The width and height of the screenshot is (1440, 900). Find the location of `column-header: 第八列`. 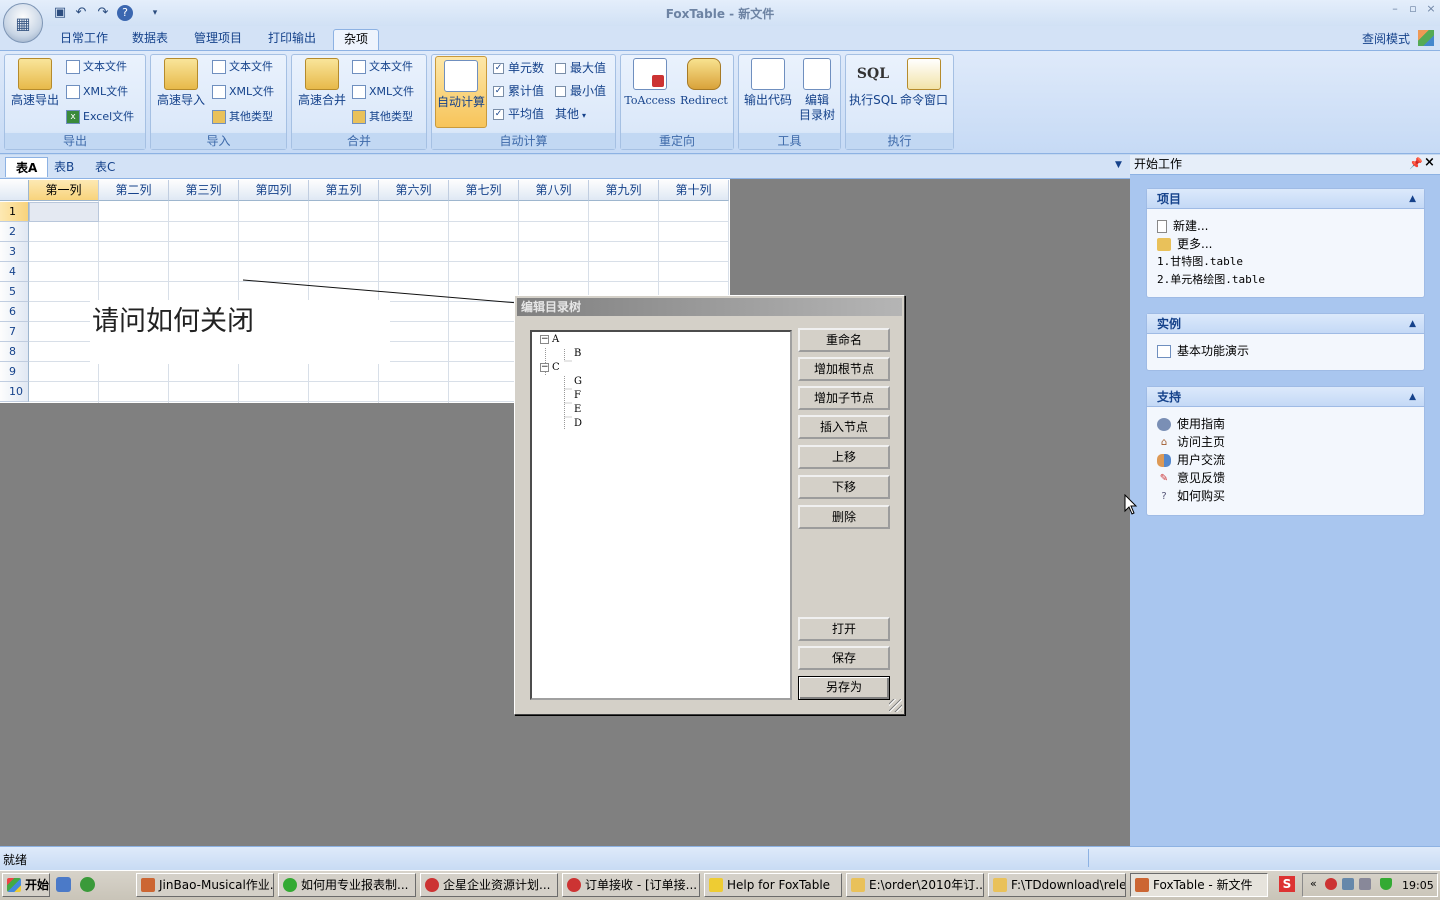

column-header: 第八列 is located at coordinates (554, 190).